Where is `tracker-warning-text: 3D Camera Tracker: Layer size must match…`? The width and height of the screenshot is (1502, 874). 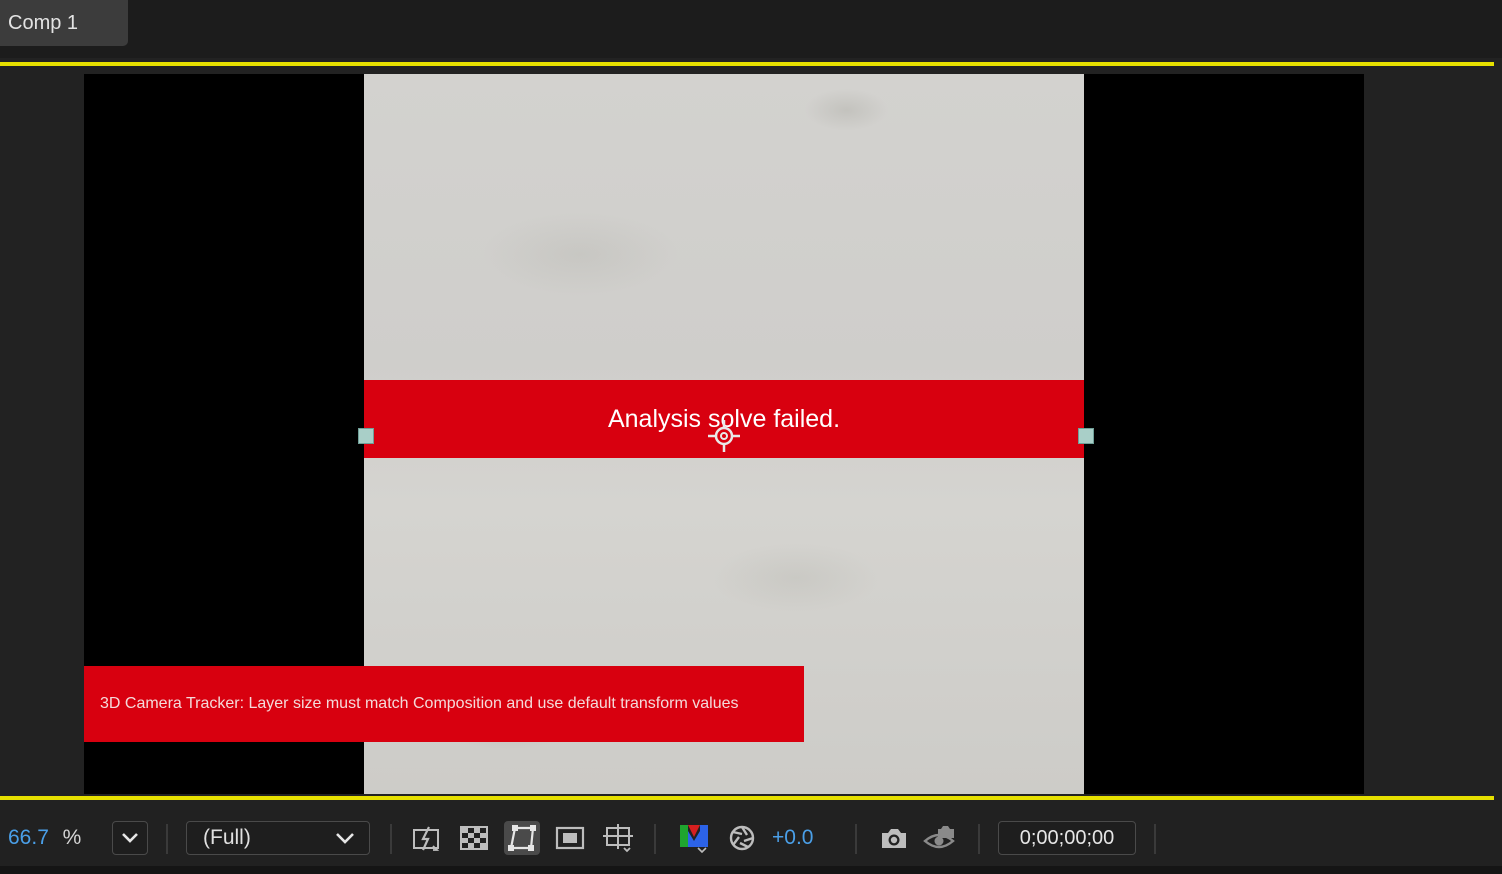 tracker-warning-text: 3D Camera Tracker: Layer size must match… is located at coordinates (419, 703).